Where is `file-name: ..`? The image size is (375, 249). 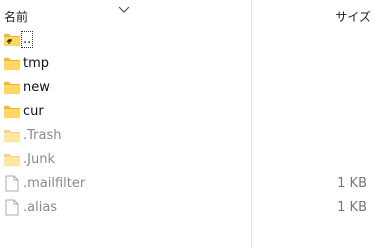 file-name: .. is located at coordinates (27, 39).